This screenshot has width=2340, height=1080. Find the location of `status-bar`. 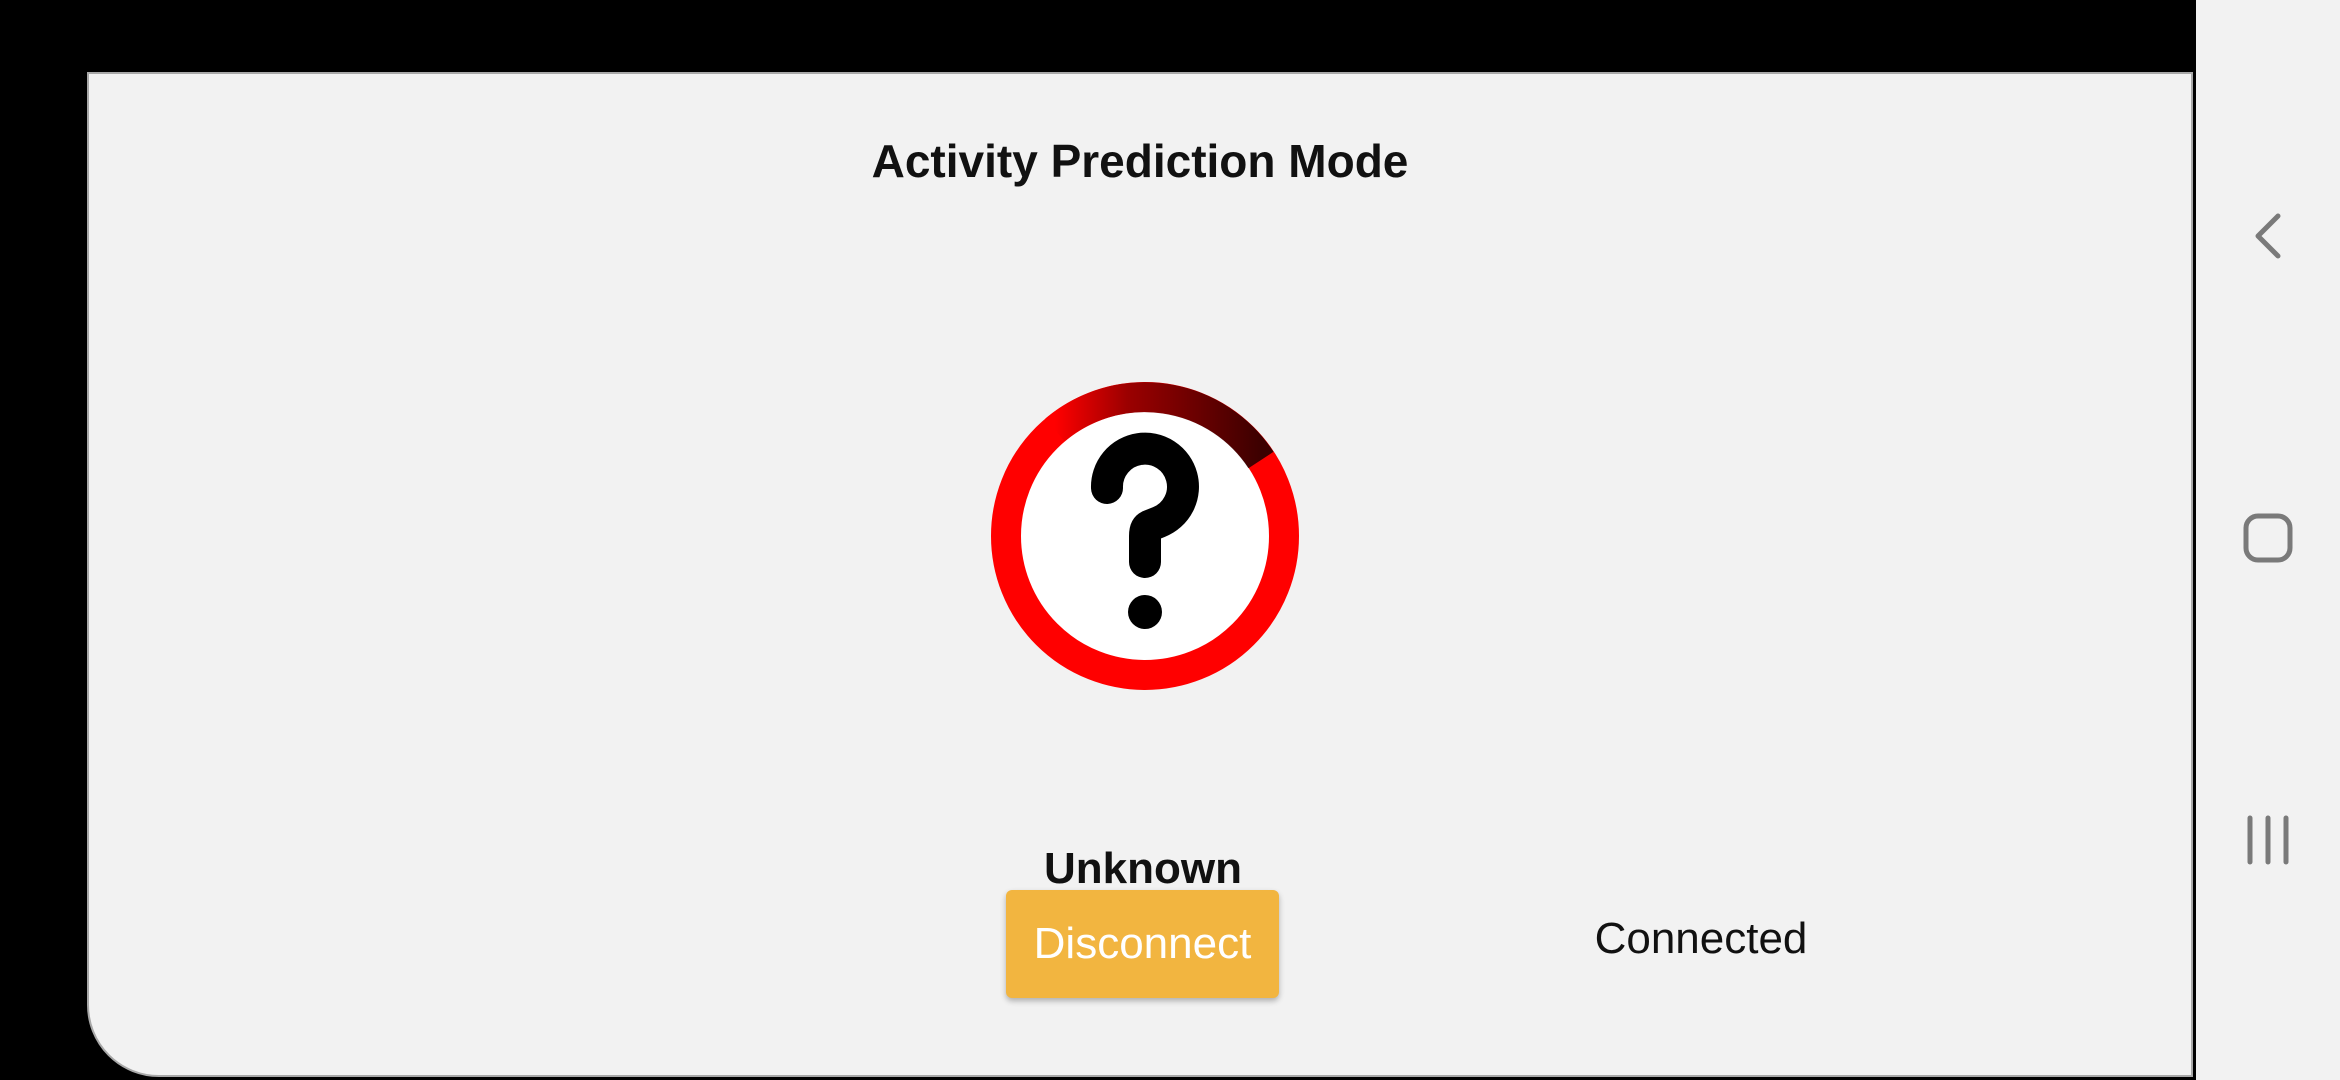

status-bar is located at coordinates (1098, 36).